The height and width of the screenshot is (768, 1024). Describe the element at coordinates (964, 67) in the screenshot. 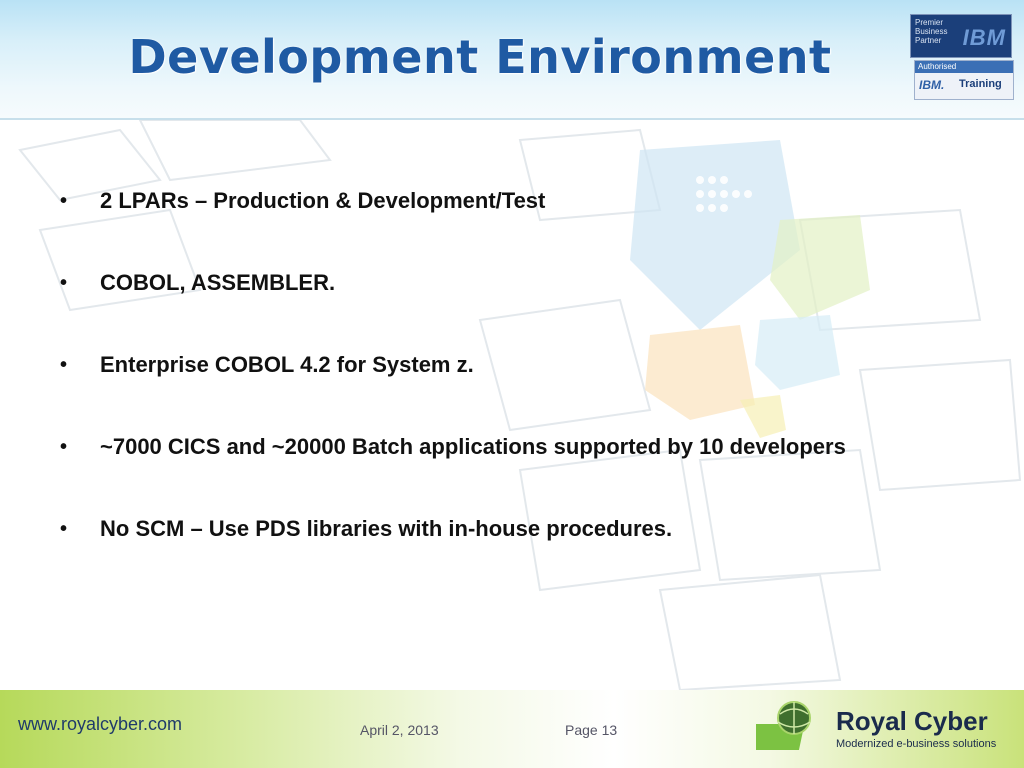

I see `authorised-label: Authorised` at that location.